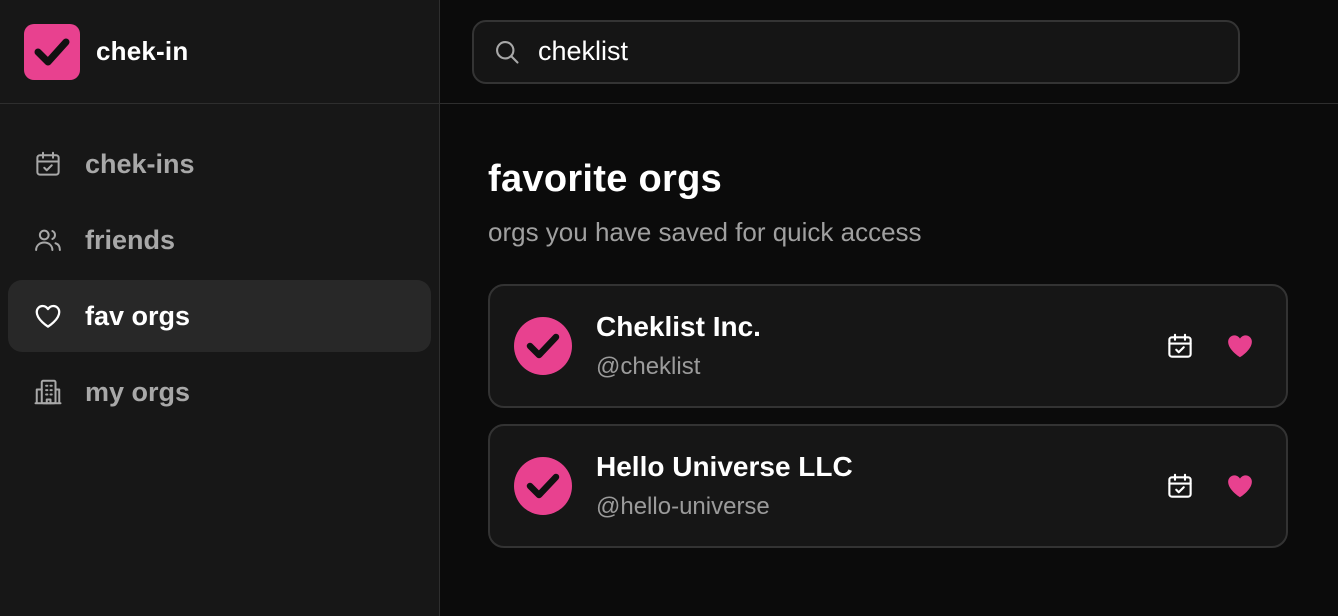 The image size is (1338, 616). Describe the element at coordinates (219, 316) in the screenshot. I see `sidebar-item-fav-orgs: fav orgs` at that location.